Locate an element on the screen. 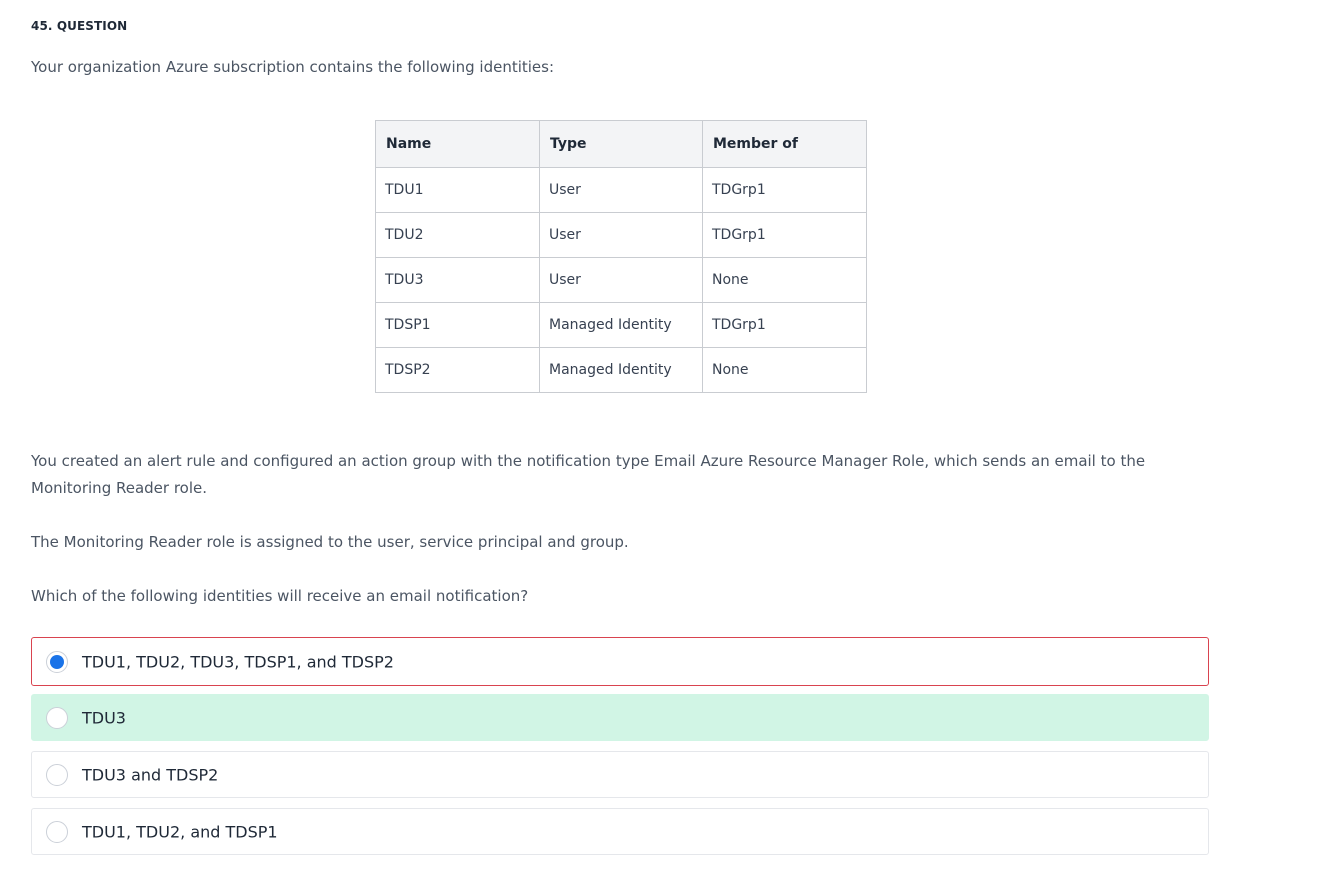 This screenshot has width=1320, height=873. cell-name: TDU2 is located at coordinates (457, 235).